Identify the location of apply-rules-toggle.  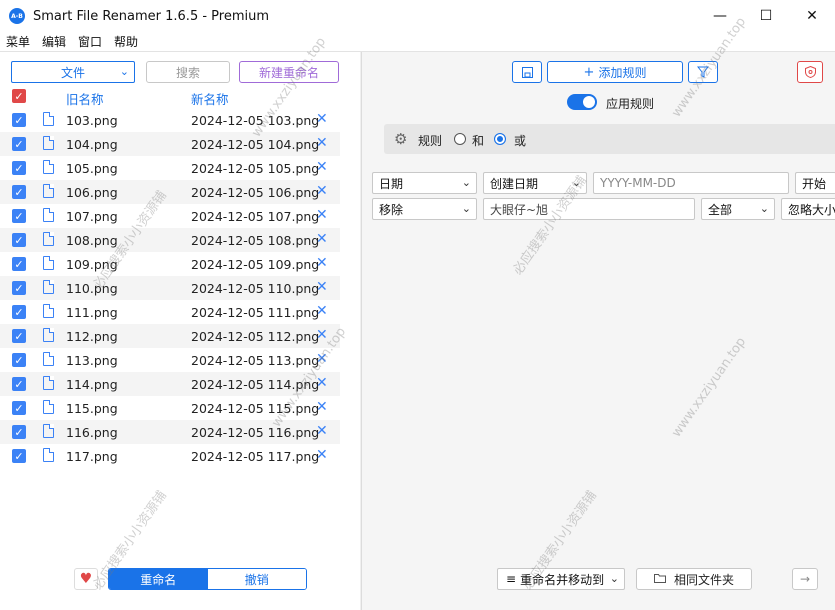
(582, 102).